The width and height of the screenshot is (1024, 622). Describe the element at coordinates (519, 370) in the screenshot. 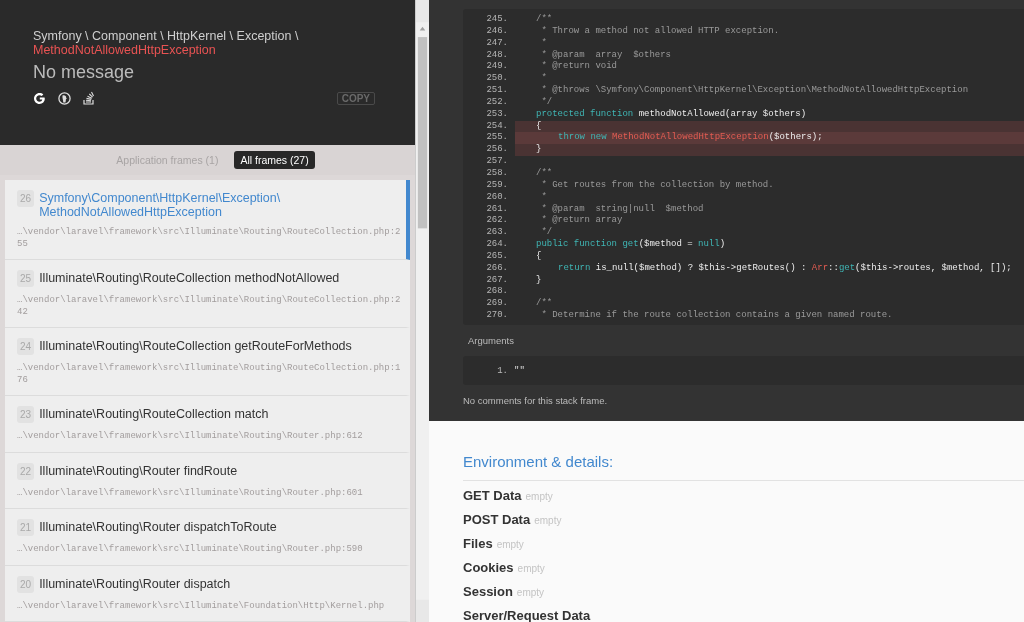

I see `argument-value: ""` at that location.